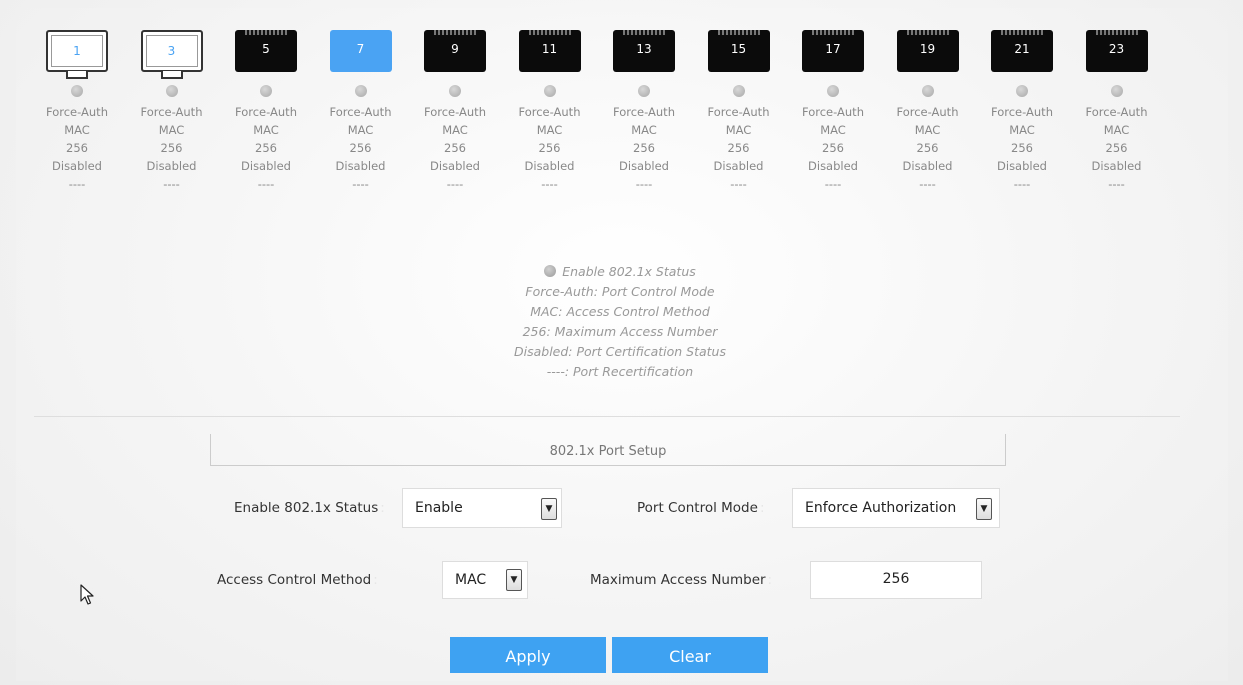  What do you see at coordinates (528, 655) in the screenshot?
I see `apply-button: Apply` at bounding box center [528, 655].